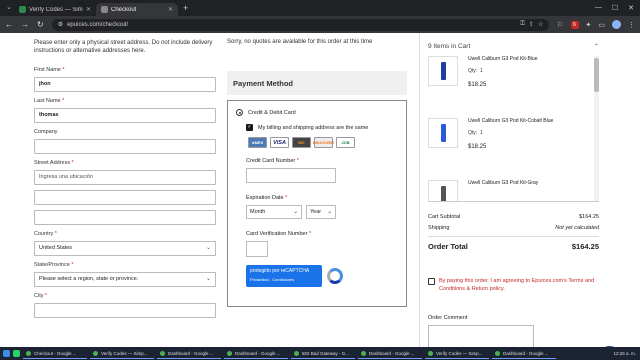  I want to click on cart-item-info: Uwell Caliburn G3 Pod Kit-Gray, so click(503, 190).